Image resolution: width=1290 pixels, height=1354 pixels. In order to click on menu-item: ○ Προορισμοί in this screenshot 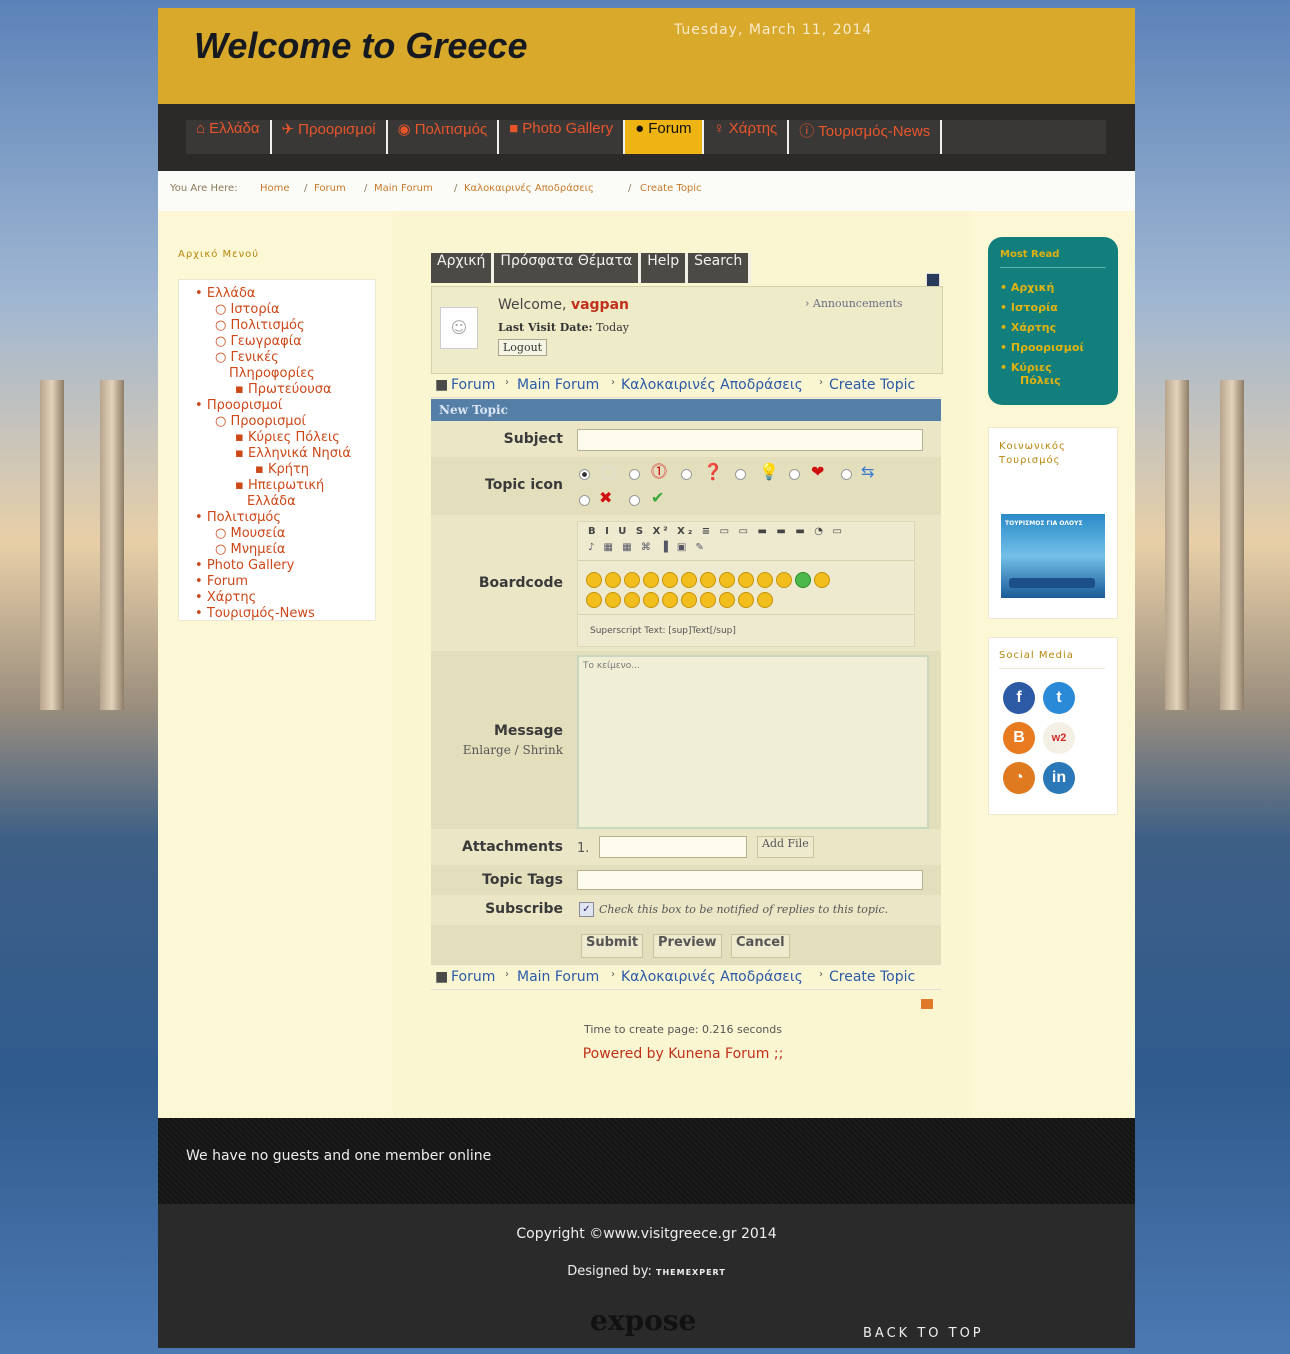, I will do `click(260, 422)`.